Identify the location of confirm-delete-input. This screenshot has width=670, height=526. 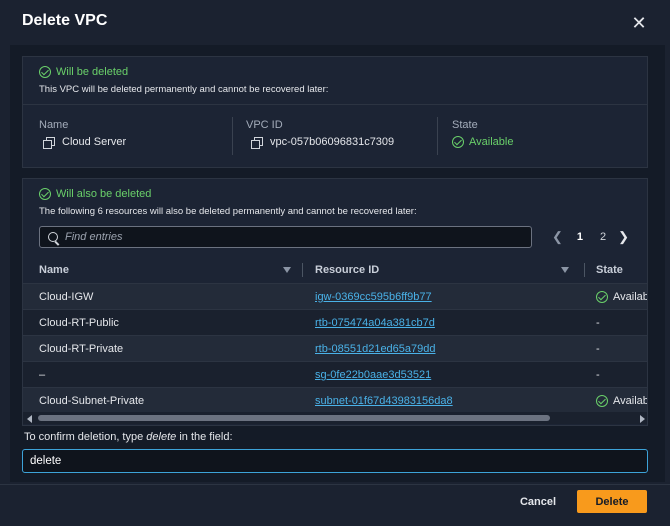
(335, 461).